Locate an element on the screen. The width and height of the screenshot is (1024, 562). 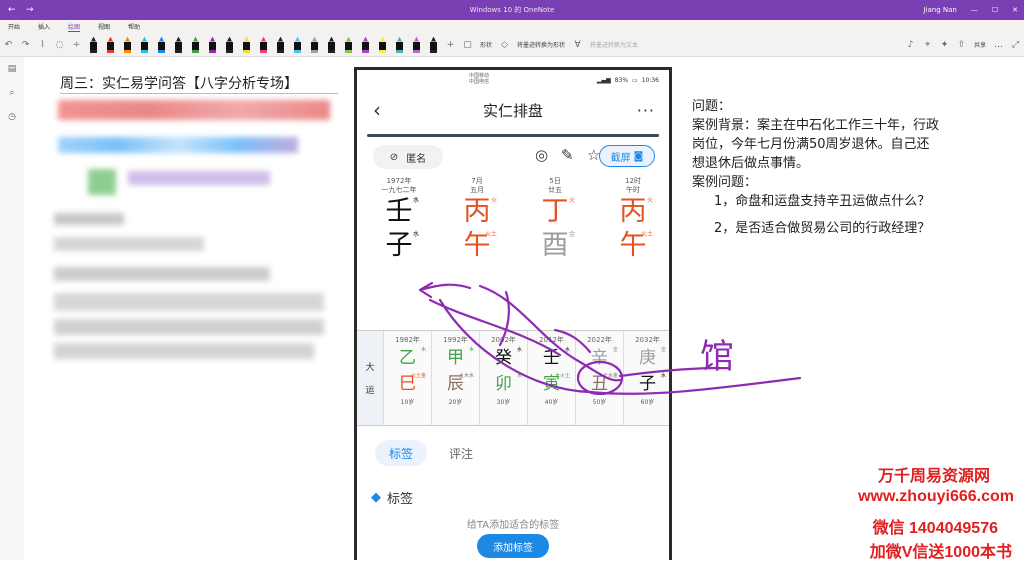
ribbon-tab: 帮助 is located at coordinates (134, 26).